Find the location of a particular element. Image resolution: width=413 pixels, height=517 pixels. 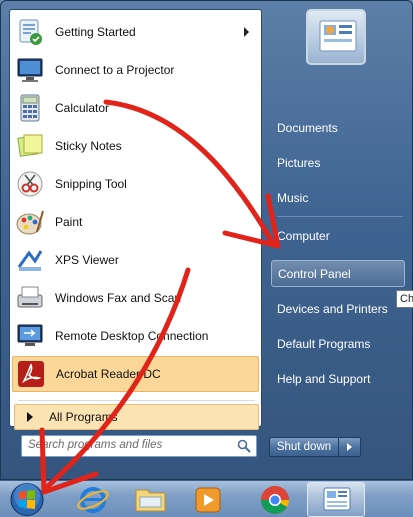

taskbar-control-panel is located at coordinates (336, 499).